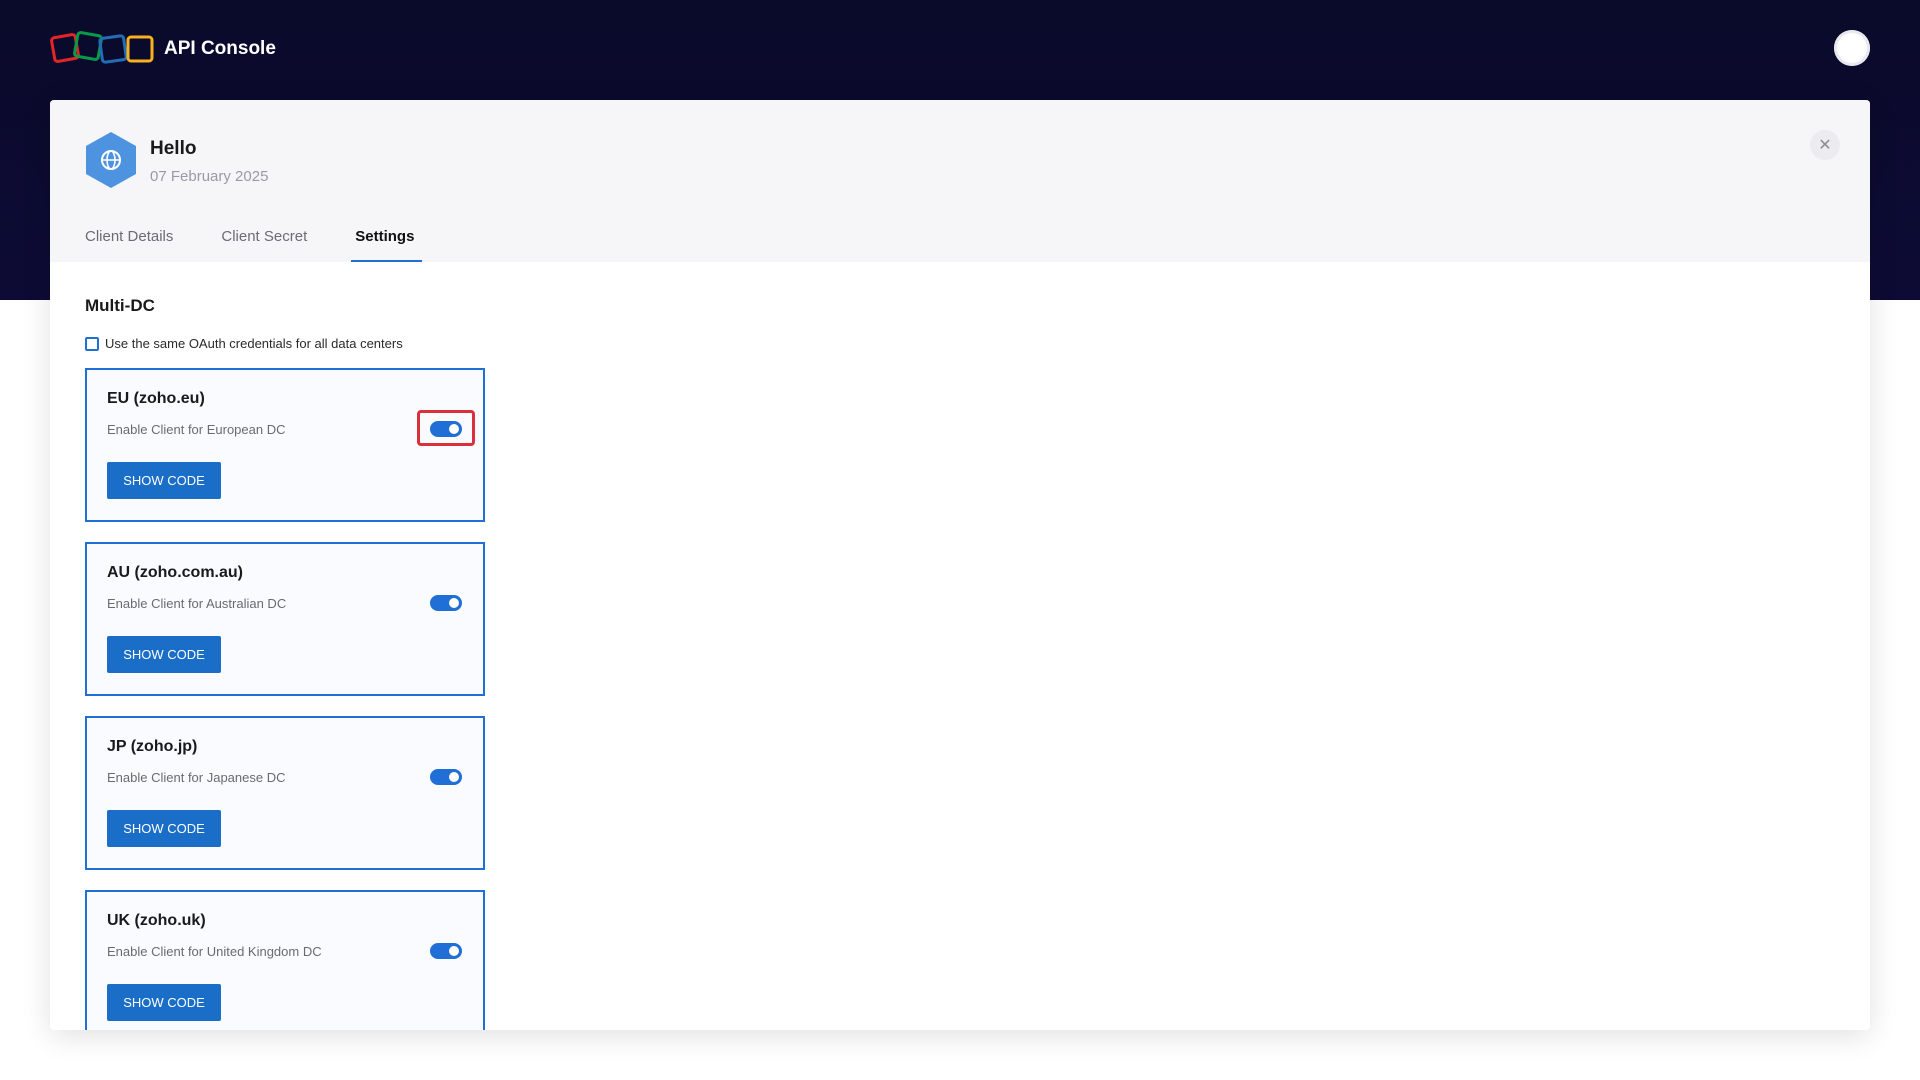 This screenshot has width=1920, height=1080. I want to click on dc-title: JP (zoho.jp), so click(152, 746).